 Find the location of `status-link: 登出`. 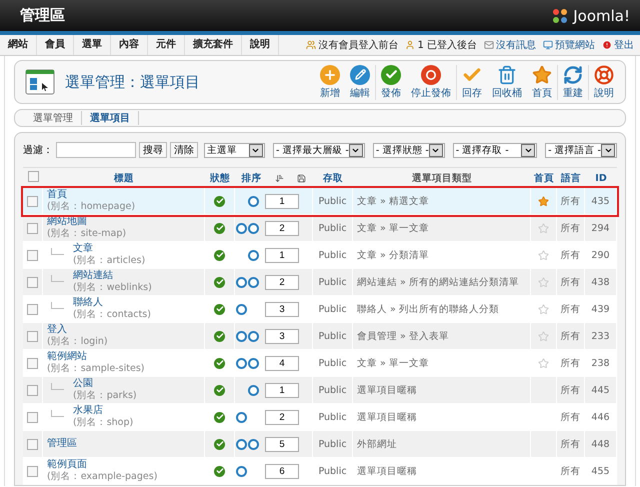

status-link: 登出 is located at coordinates (618, 45).